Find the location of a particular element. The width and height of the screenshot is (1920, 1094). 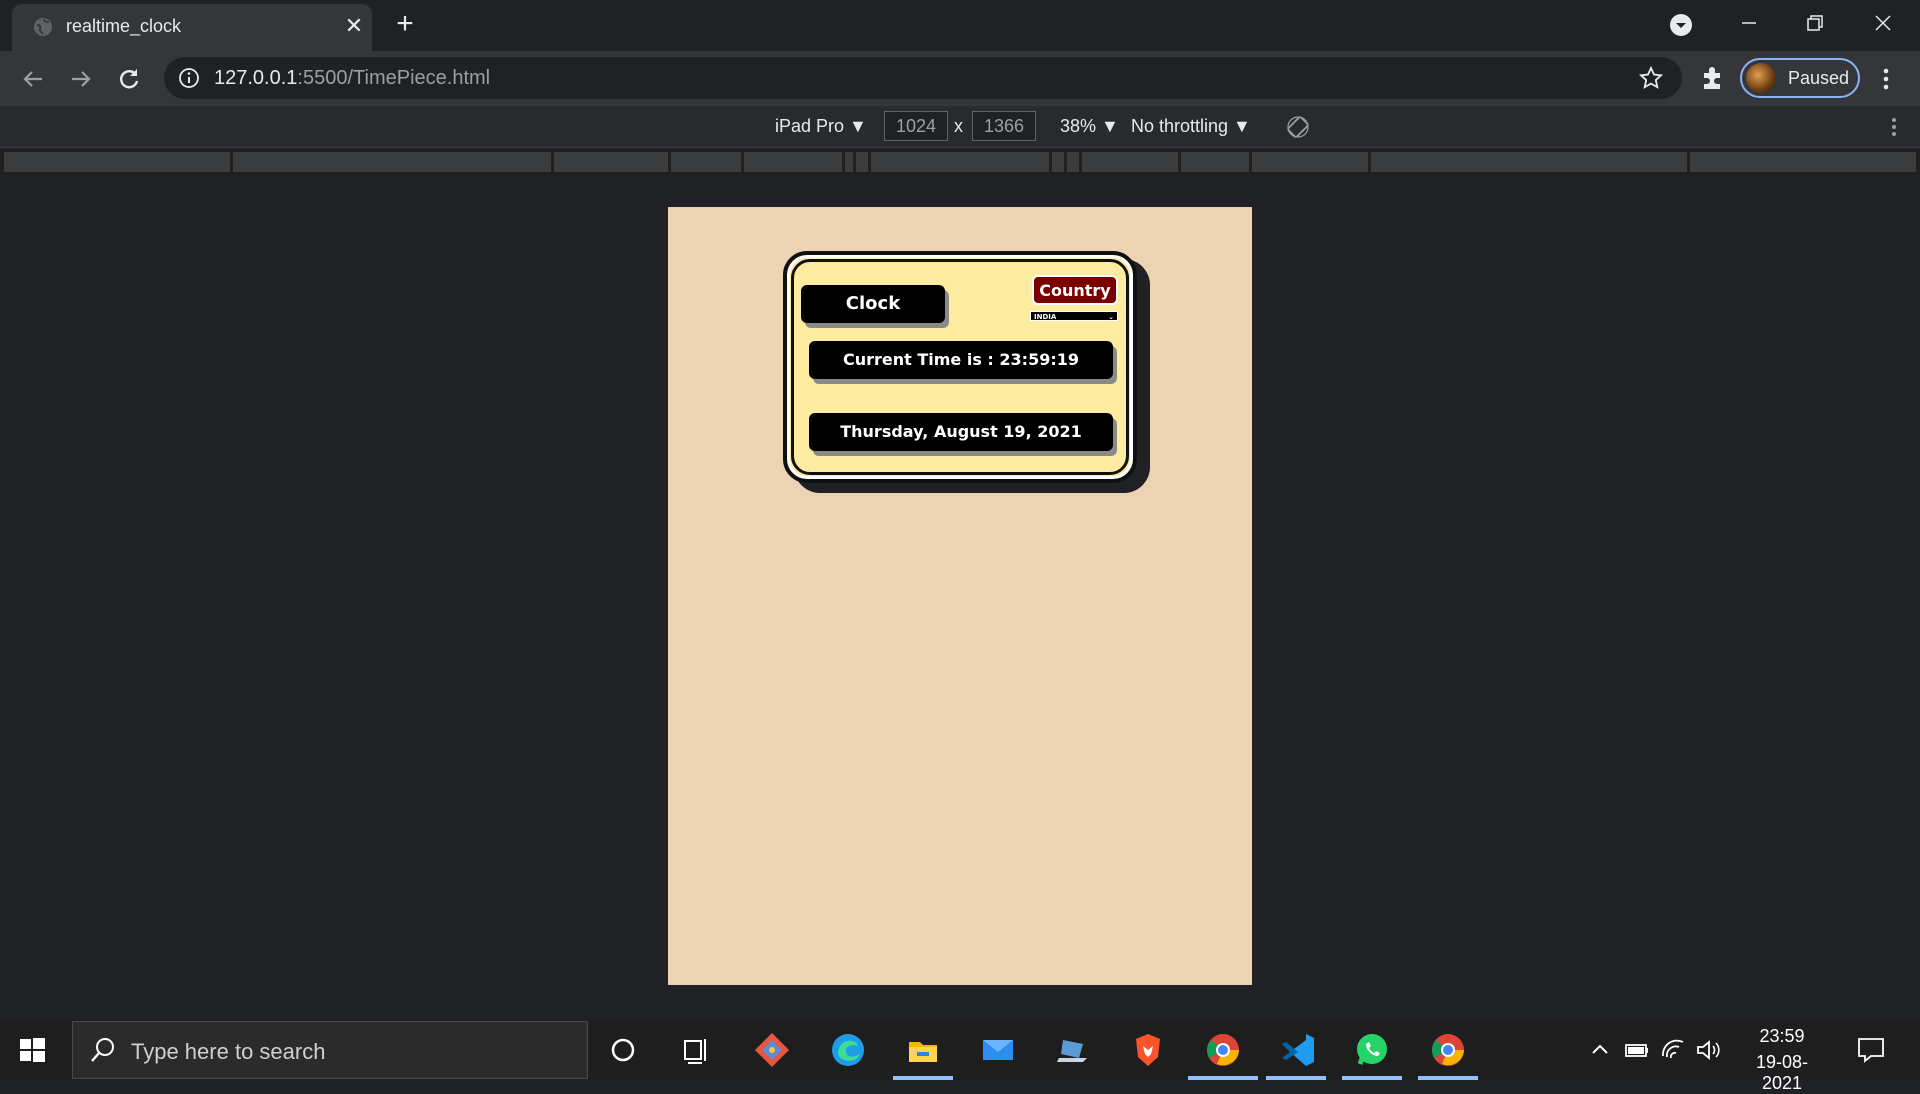

back-arrow-icon is located at coordinates (33, 79).